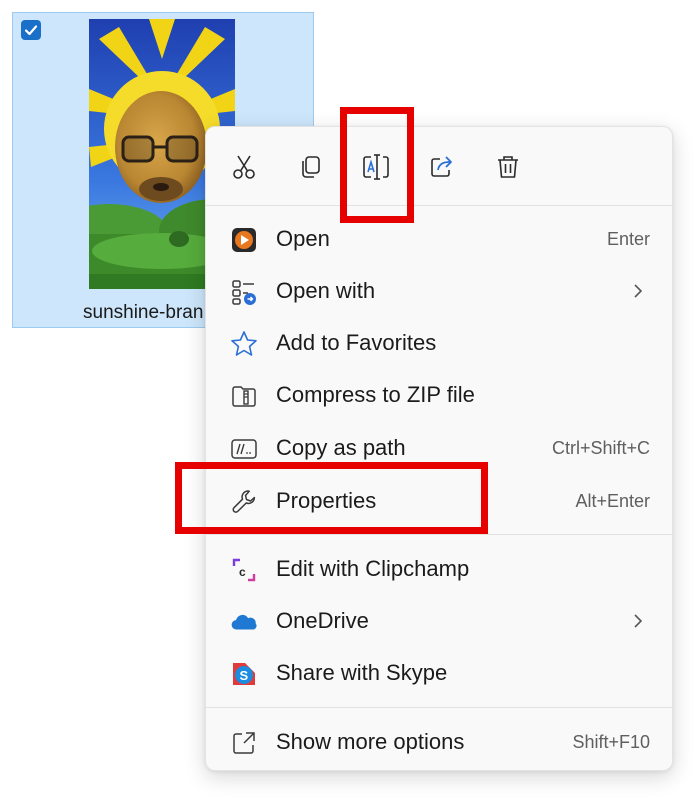  I want to click on command-bar, so click(439, 166).